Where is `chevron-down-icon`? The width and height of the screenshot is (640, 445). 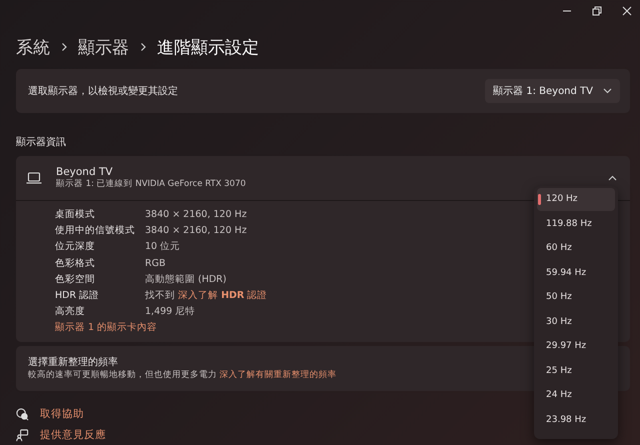 chevron-down-icon is located at coordinates (607, 91).